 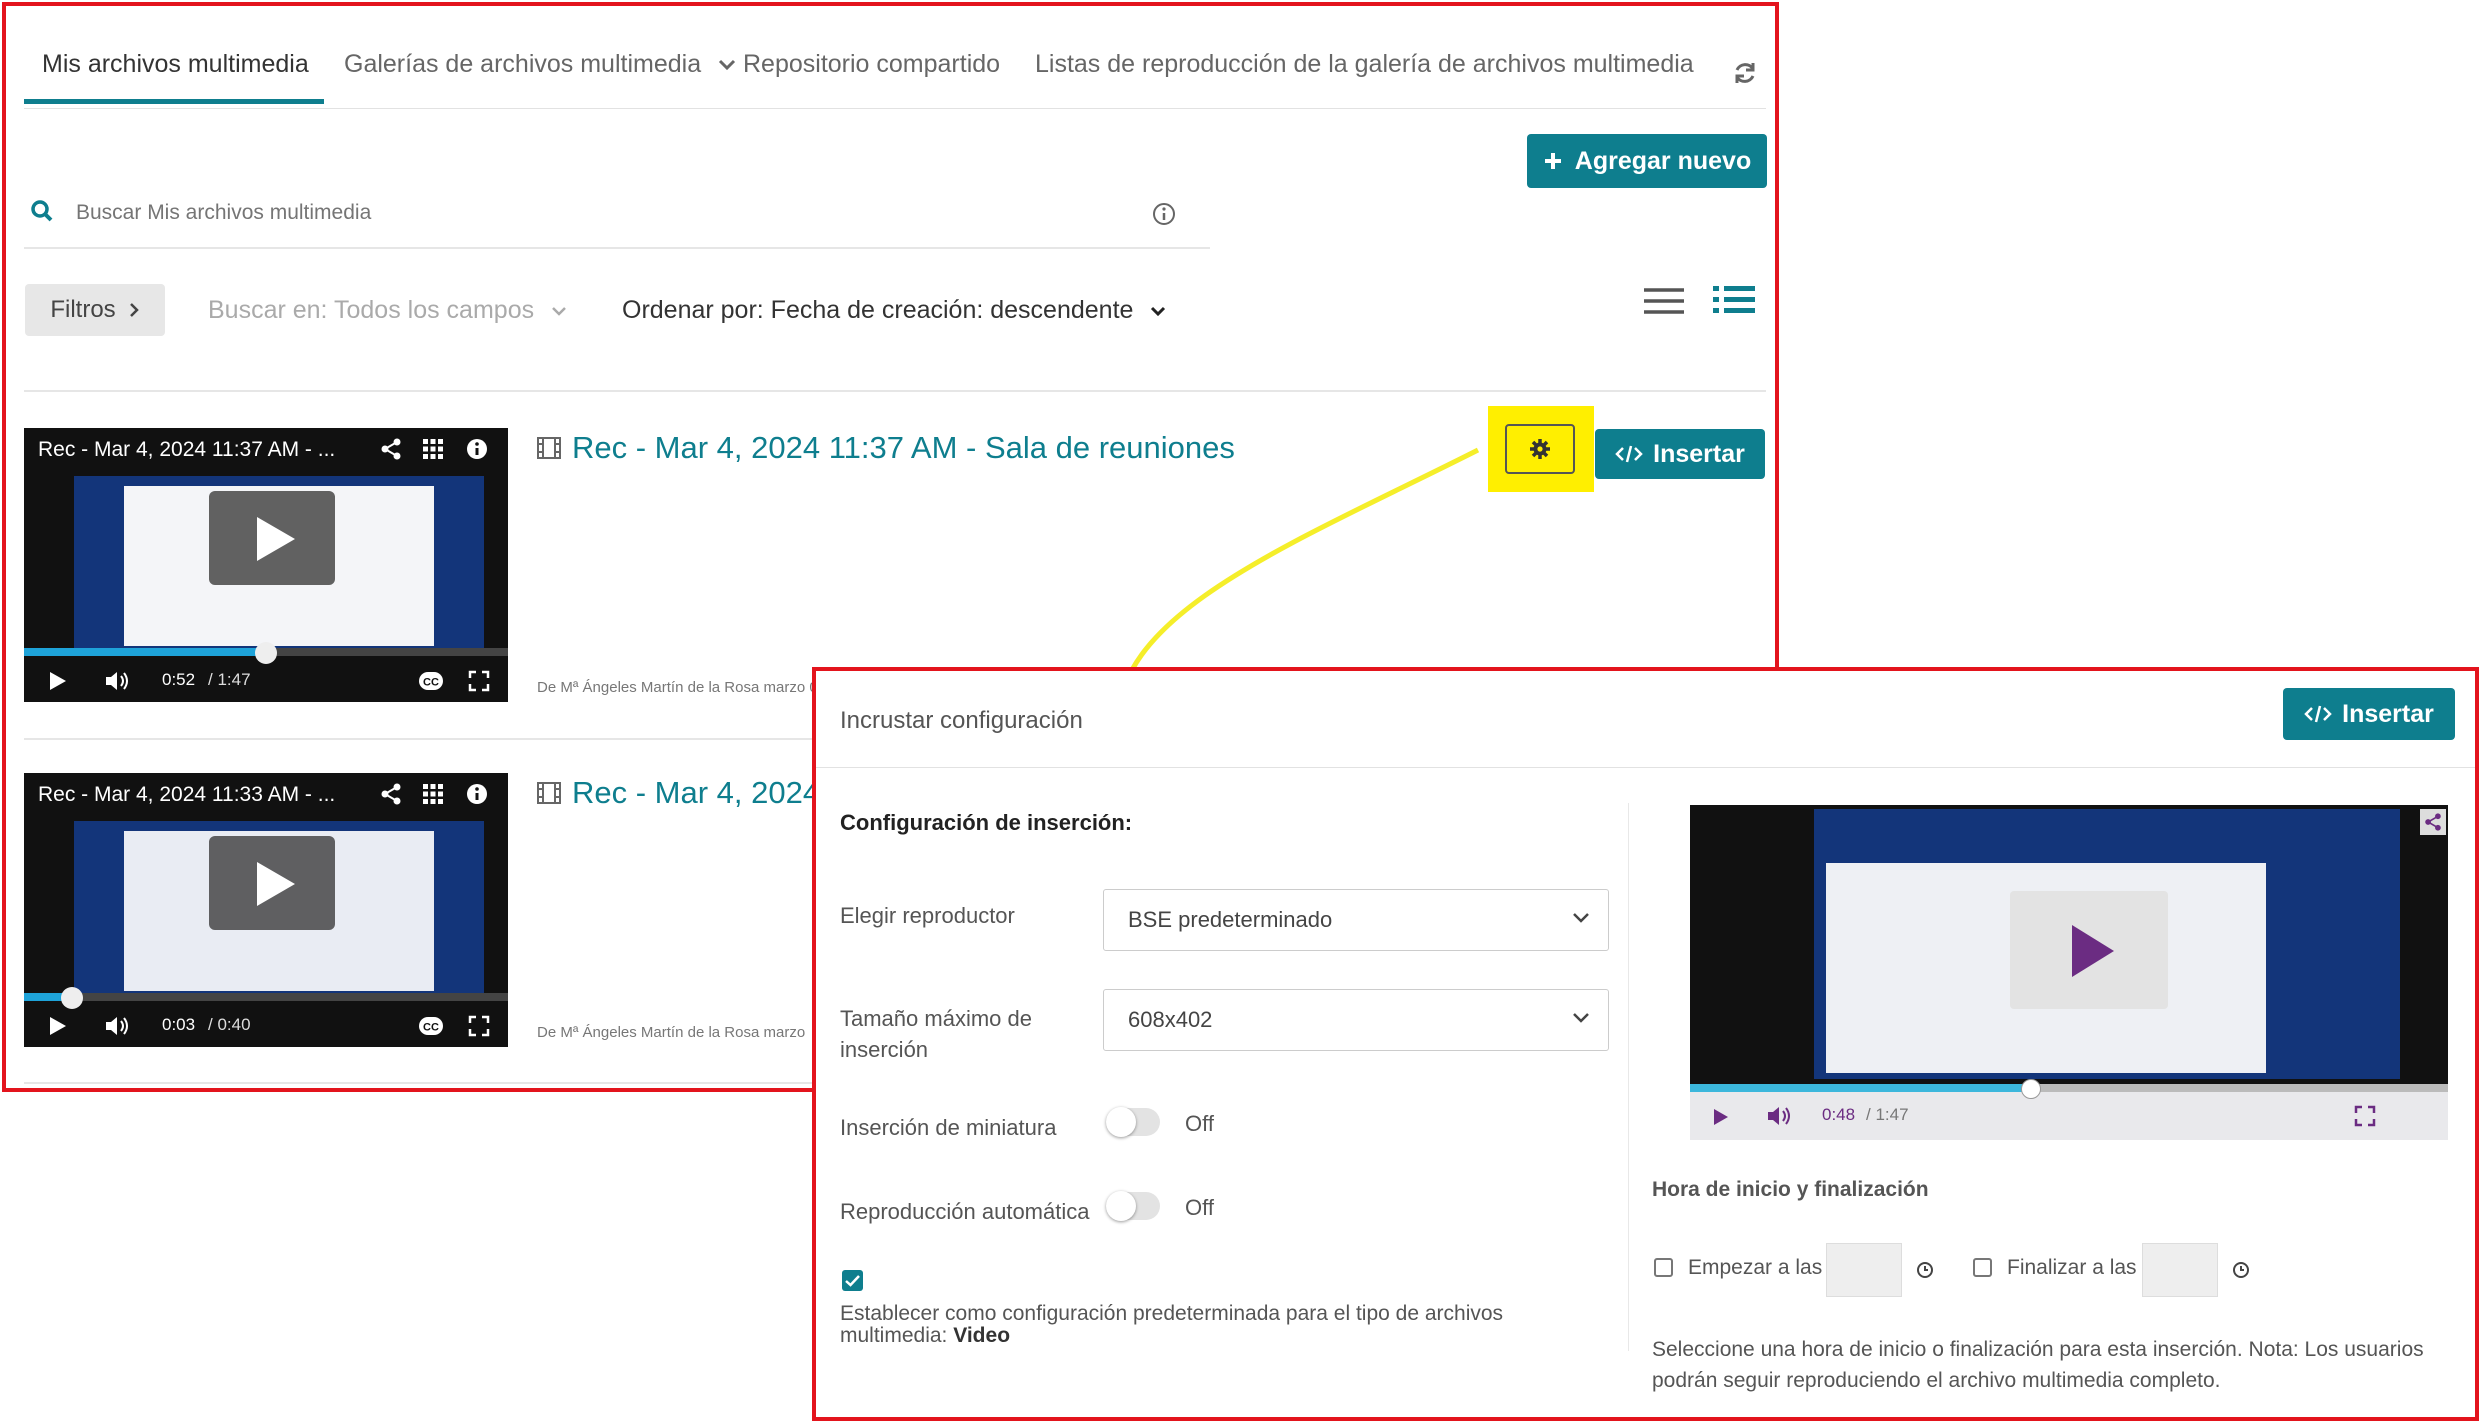 What do you see at coordinates (1663, 1267) in the screenshot?
I see `start-time-checkbox` at bounding box center [1663, 1267].